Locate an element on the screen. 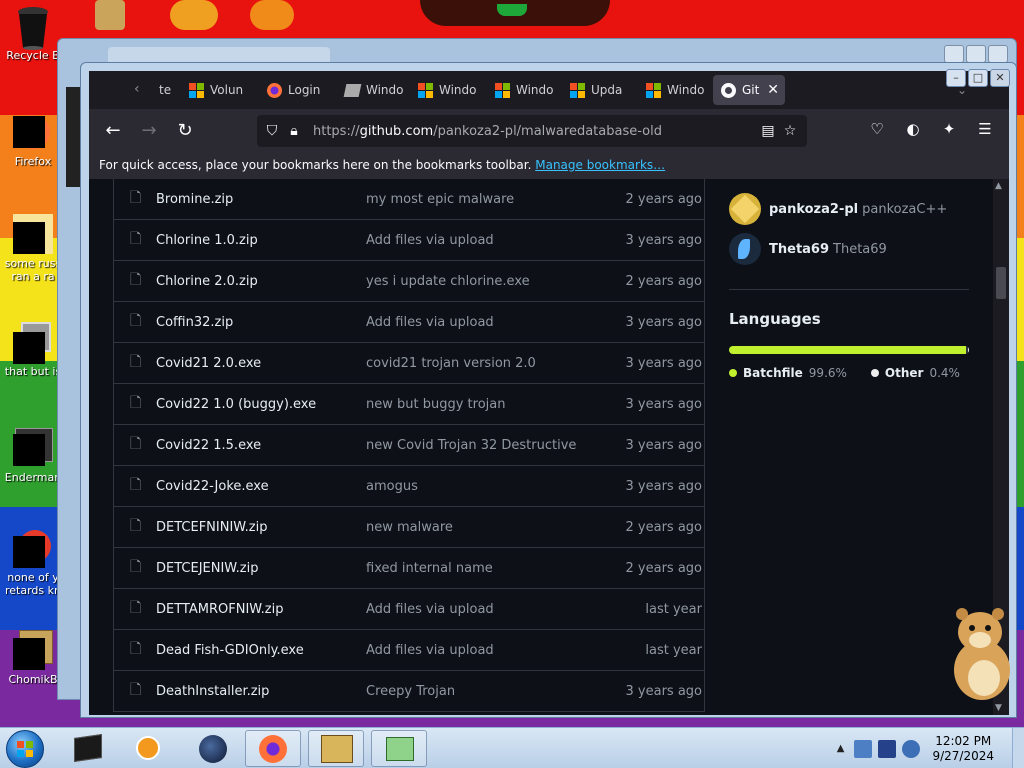 Image resolution: width=1024 pixels, height=768 pixels. contributor: Theta69 Theta69 is located at coordinates (849, 249).